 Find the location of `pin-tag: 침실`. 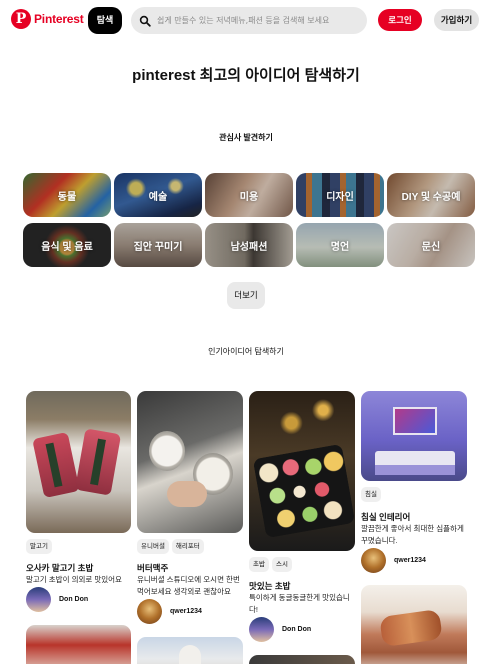

pin-tag: 침실 is located at coordinates (371, 494).